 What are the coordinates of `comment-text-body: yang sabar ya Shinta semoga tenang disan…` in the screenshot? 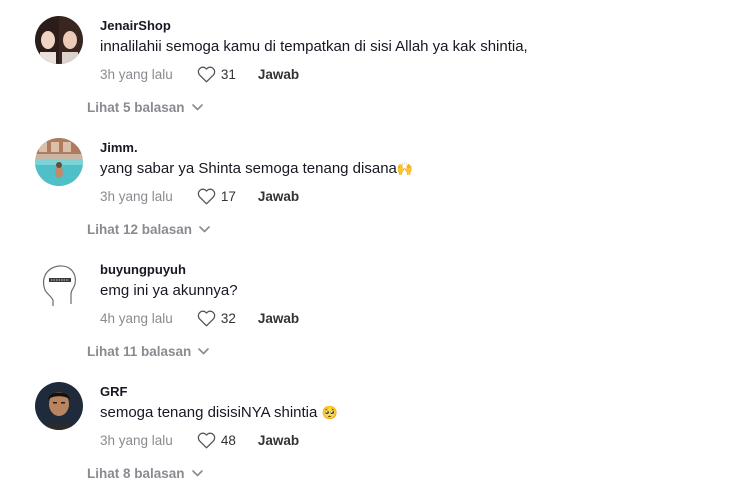 It's located at (248, 168).